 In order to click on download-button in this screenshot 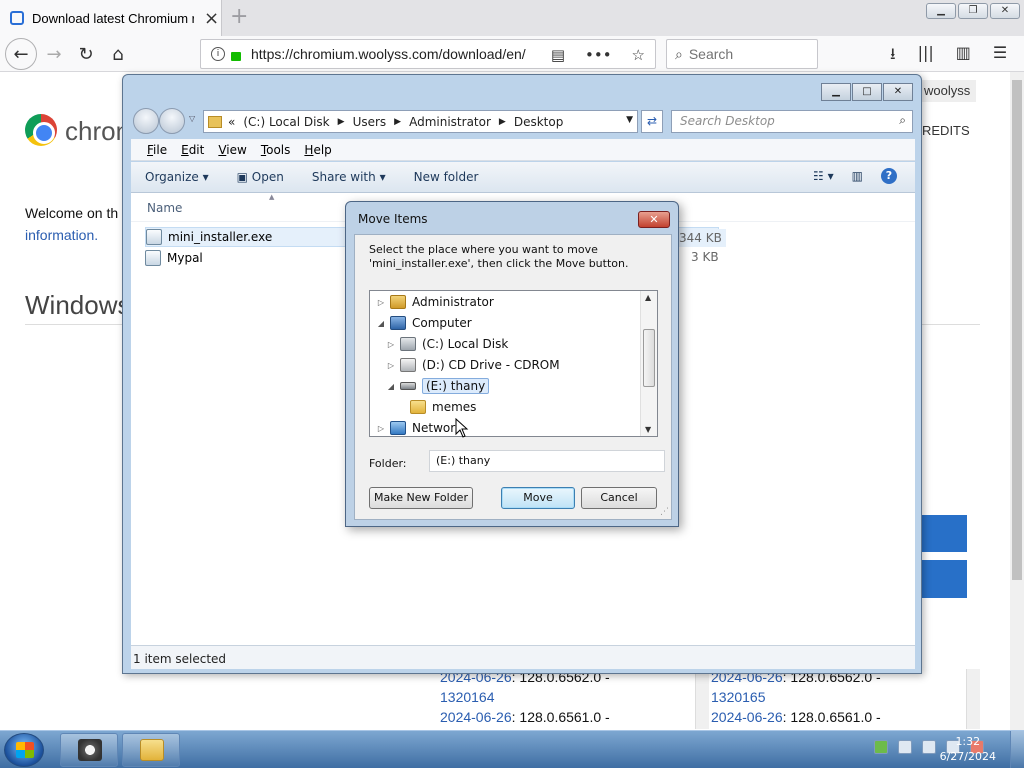, I will do `click(943, 533)`.